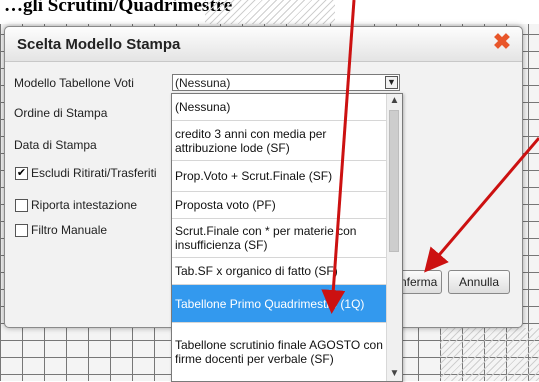  What do you see at coordinates (55, 145) in the screenshot?
I see `data-stampa-label: Data di Stampa` at bounding box center [55, 145].